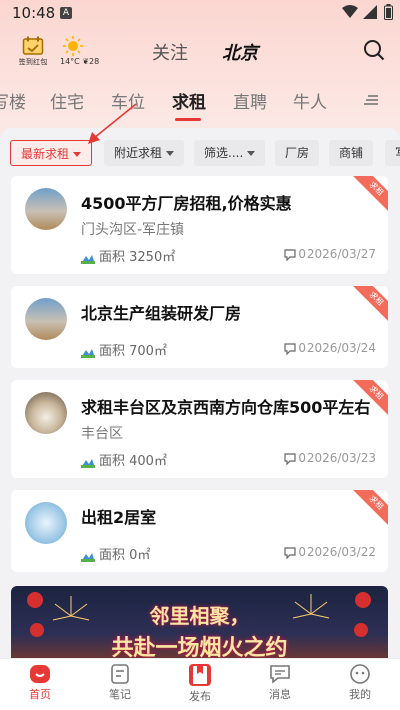 This screenshot has width=400, height=710. Describe the element at coordinates (67, 100) in the screenshot. I see `tab-residential: 住宅` at that location.